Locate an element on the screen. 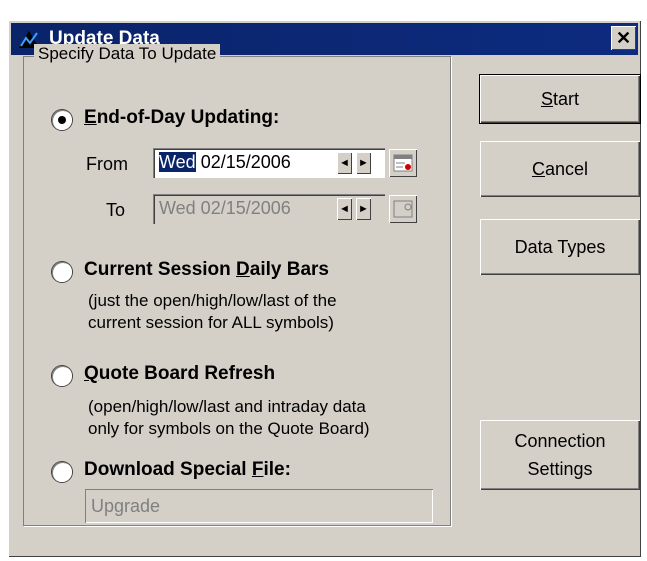  radio-selected-dot is located at coordinates (62, 120).